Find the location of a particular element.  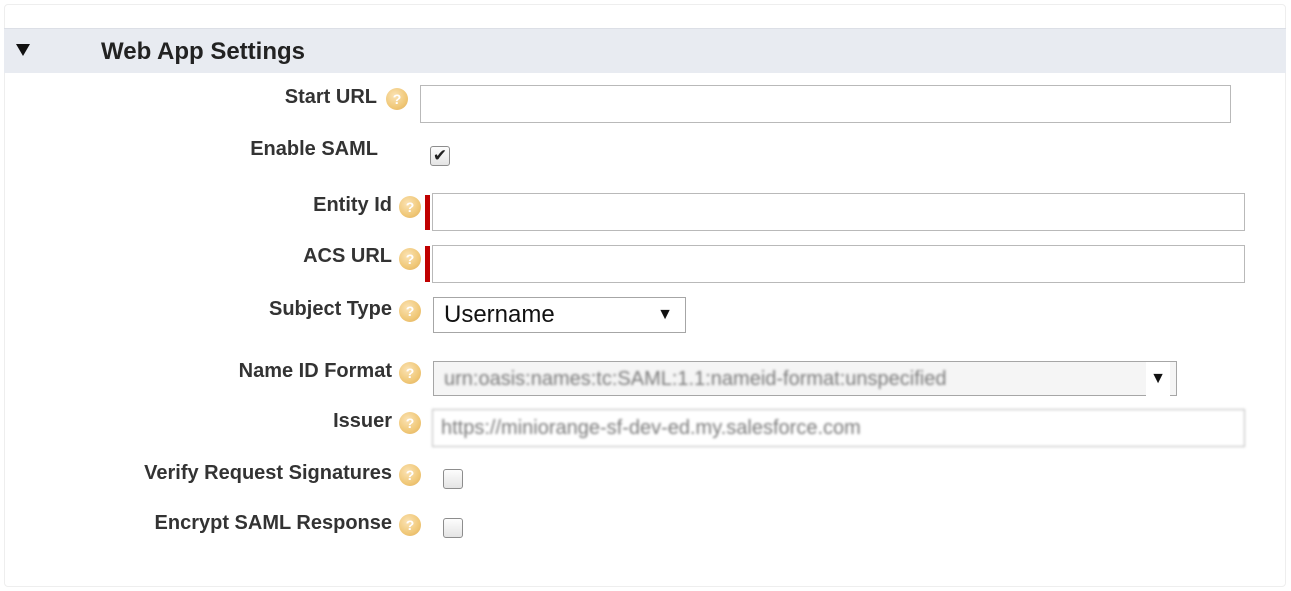

encrypt-saml-response-help-icon: ? is located at coordinates (410, 525).